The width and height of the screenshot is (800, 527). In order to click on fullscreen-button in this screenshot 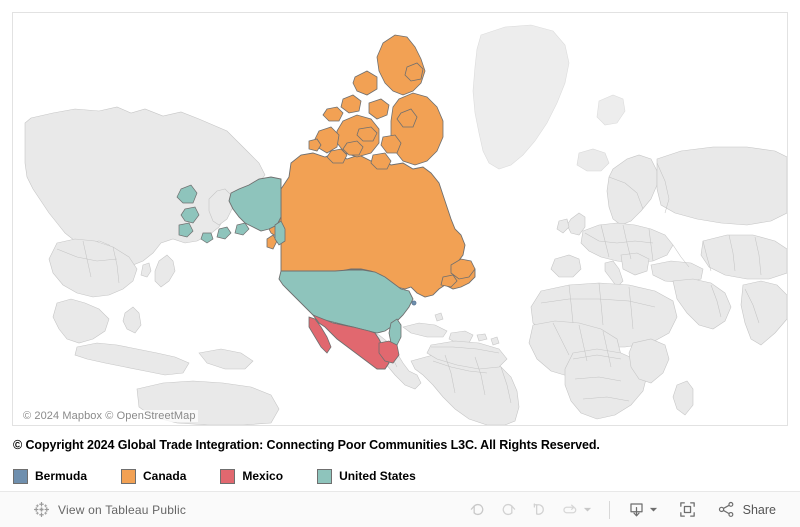, I will do `click(687, 510)`.